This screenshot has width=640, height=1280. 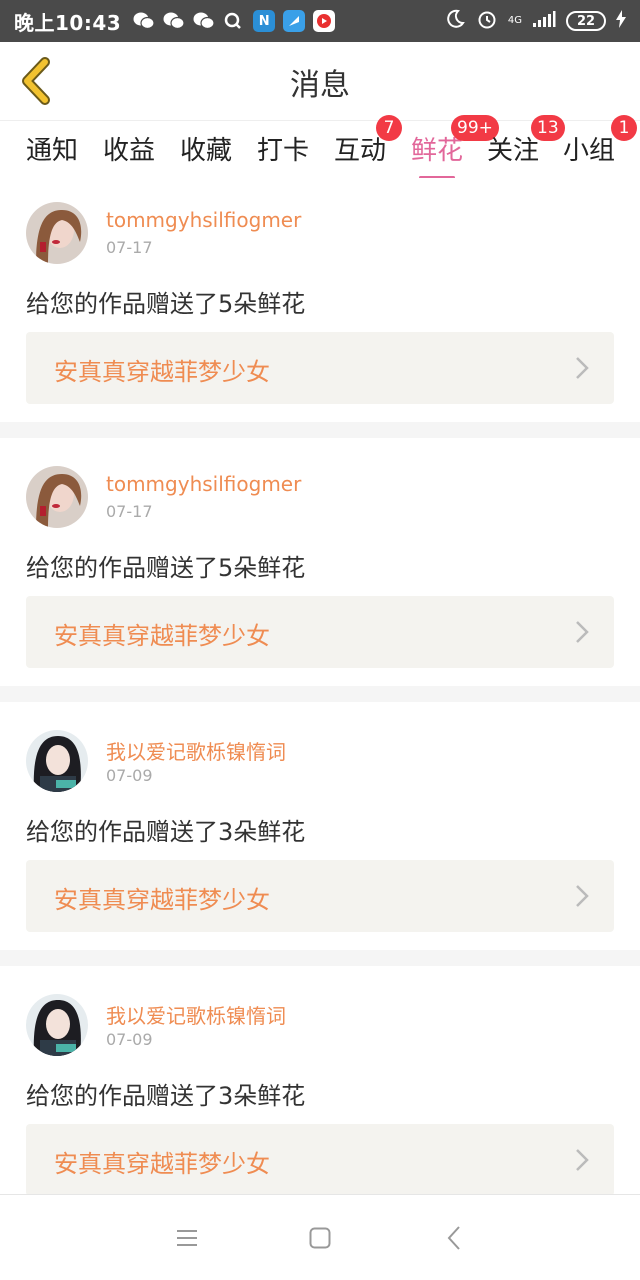 I want to click on search-icon, so click(x=234, y=21).